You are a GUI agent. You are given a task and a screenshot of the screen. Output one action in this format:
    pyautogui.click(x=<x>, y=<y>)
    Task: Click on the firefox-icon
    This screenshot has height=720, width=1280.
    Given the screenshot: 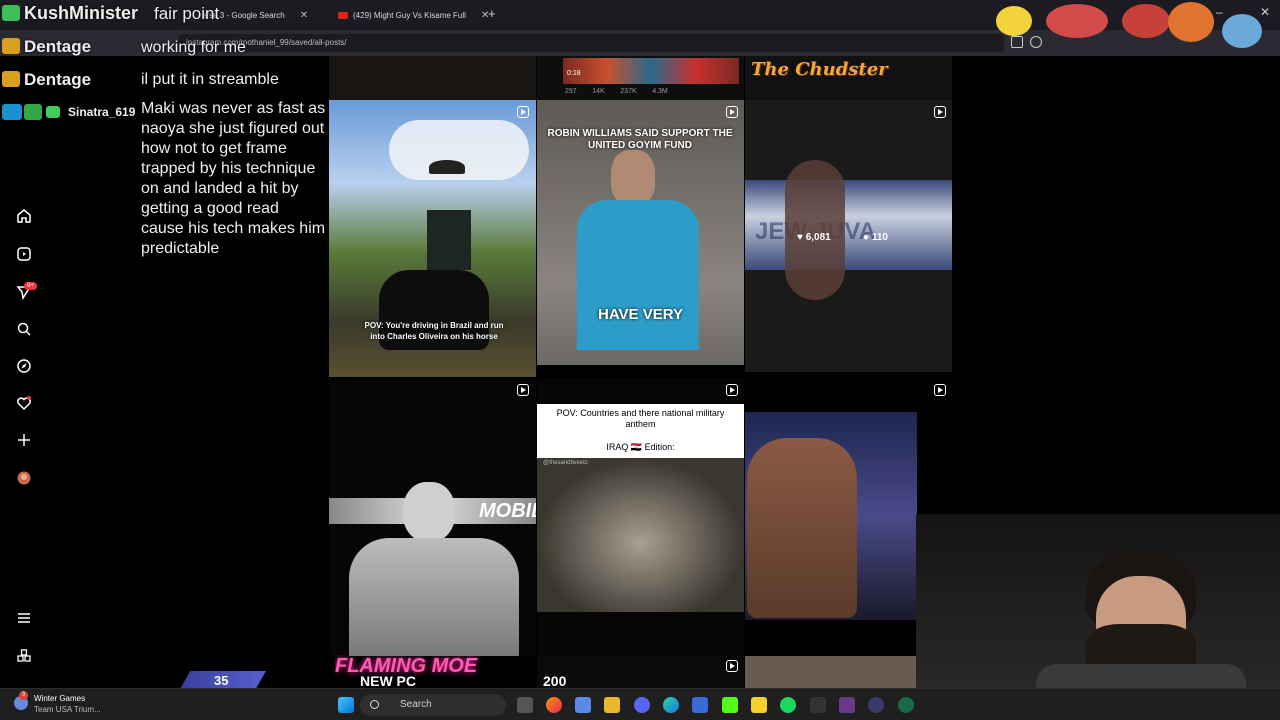 What is the action you would take?
    pyautogui.click(x=554, y=705)
    